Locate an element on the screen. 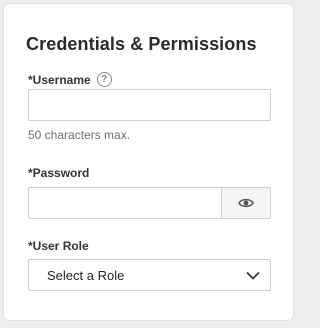 The width and height of the screenshot is (320, 328). password-input is located at coordinates (125, 203).